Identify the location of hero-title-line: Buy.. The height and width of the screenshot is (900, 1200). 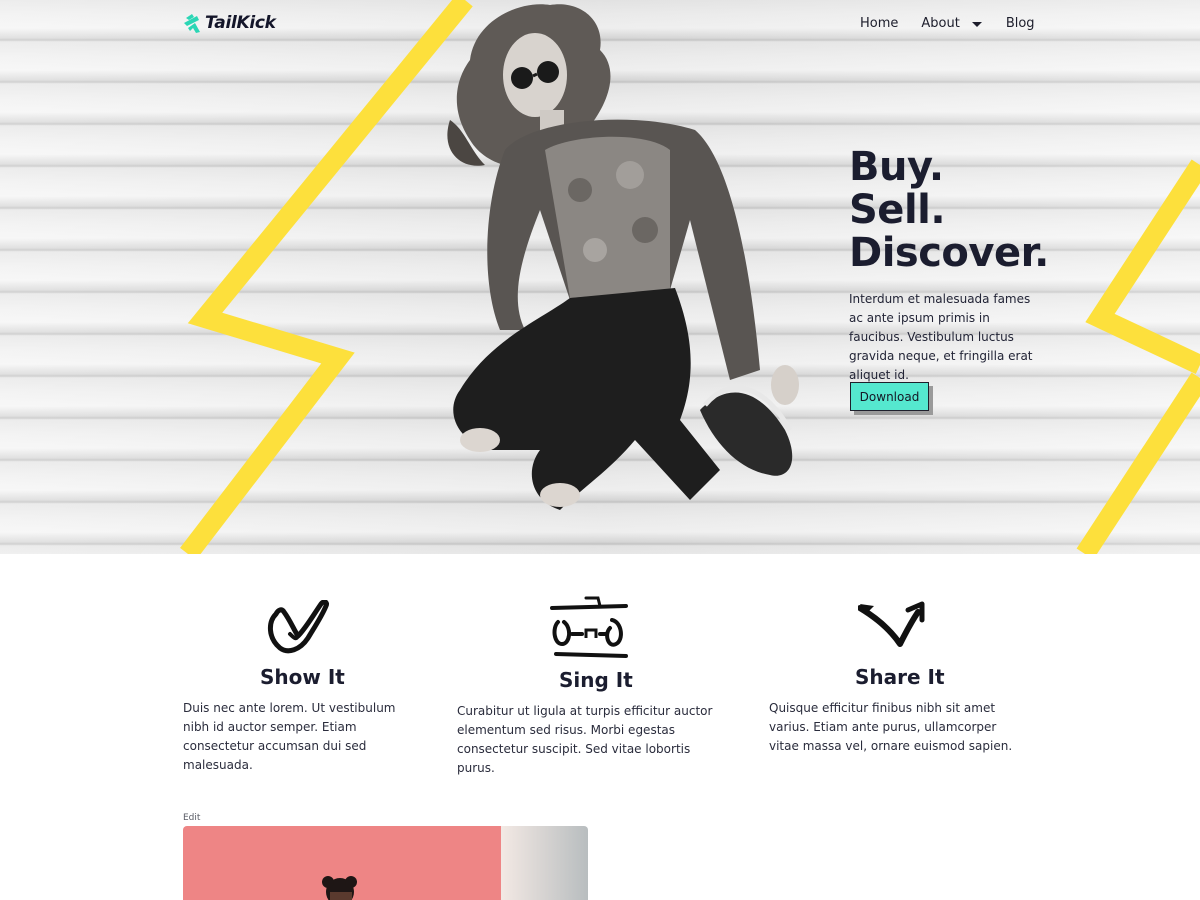
(896, 167).